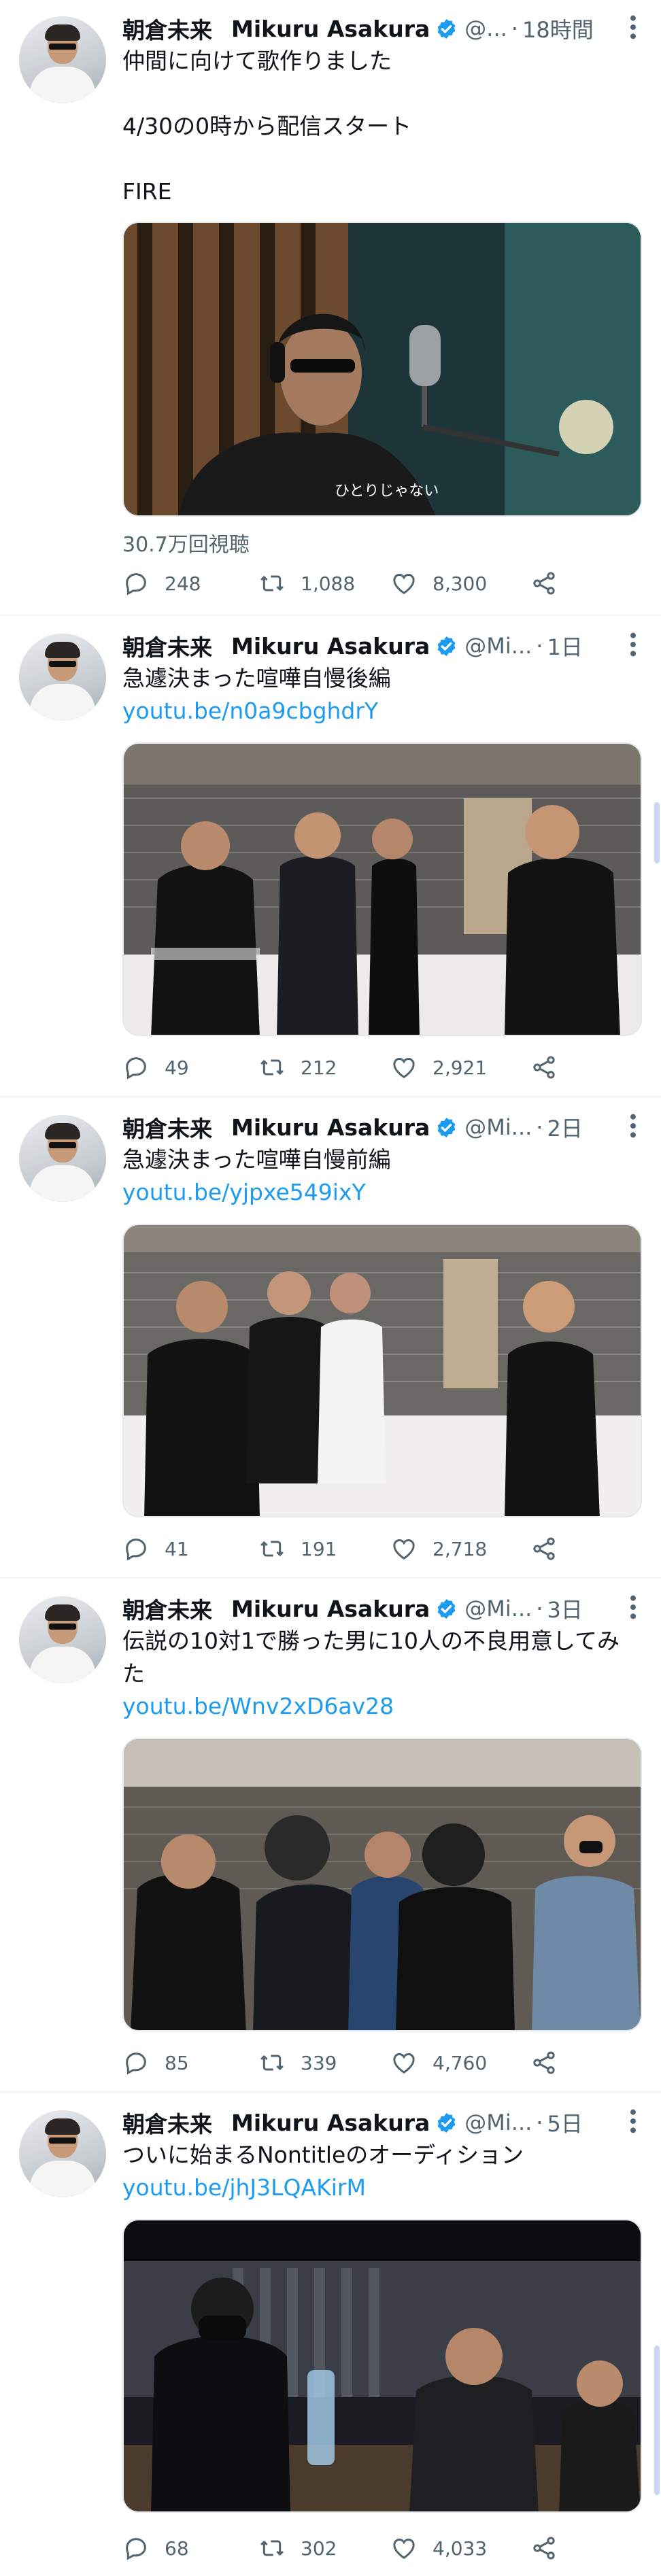  I want to click on retweet-button: 1,088, so click(306, 583).